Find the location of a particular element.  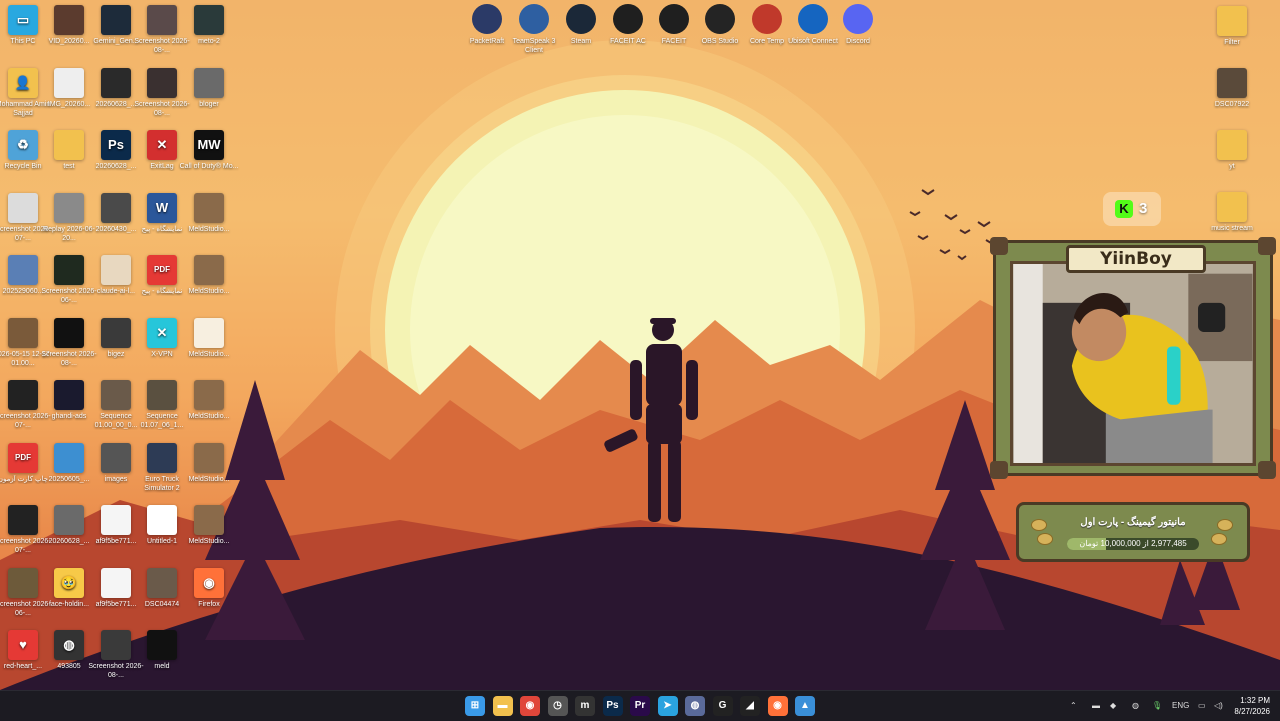

network-icon: ▭ is located at coordinates (1202, 706).